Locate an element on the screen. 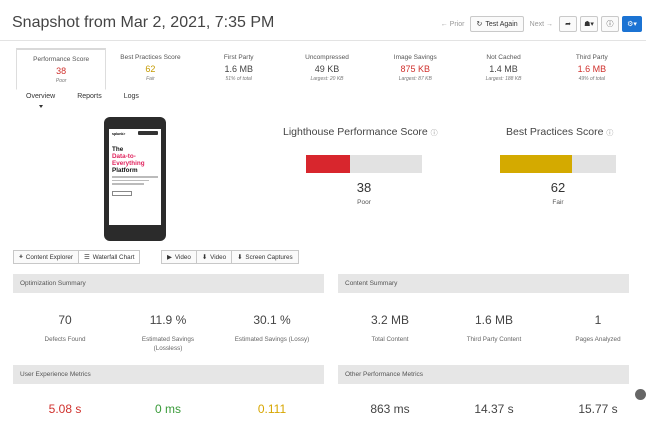 The height and width of the screenshot is (425, 646). stat-third-party-content: 1.6 MB Third Party Content is located at coordinates (494, 328).